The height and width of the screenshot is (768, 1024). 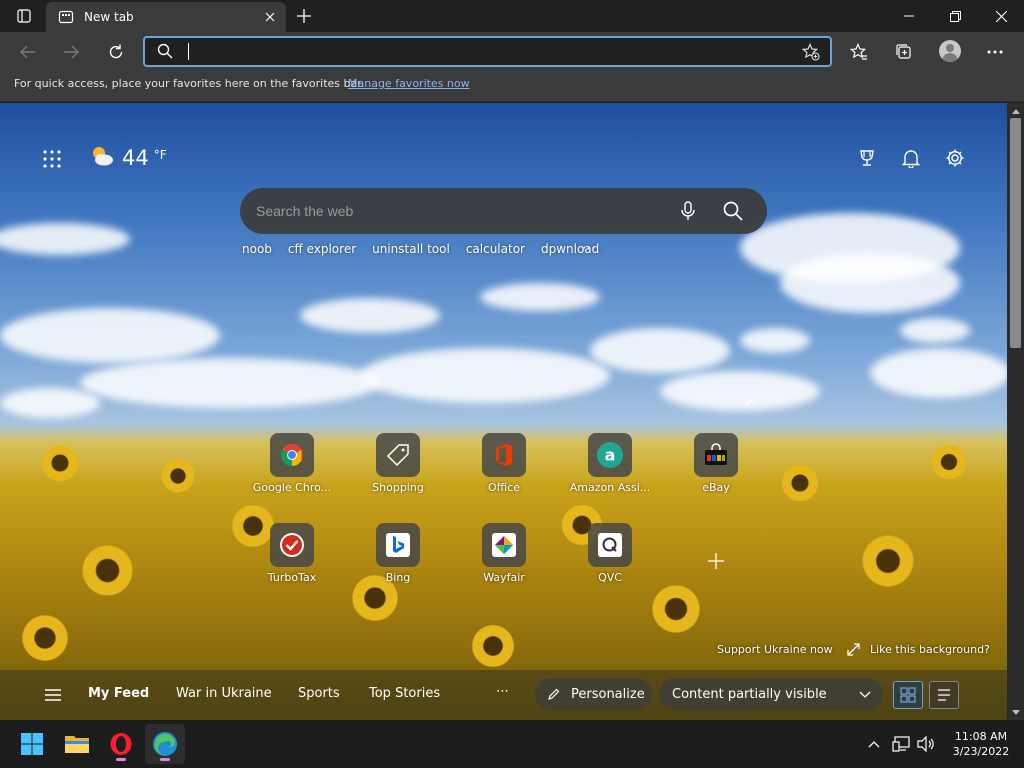 What do you see at coordinates (135, 158) in the screenshot?
I see `weather-temperature: 44` at bounding box center [135, 158].